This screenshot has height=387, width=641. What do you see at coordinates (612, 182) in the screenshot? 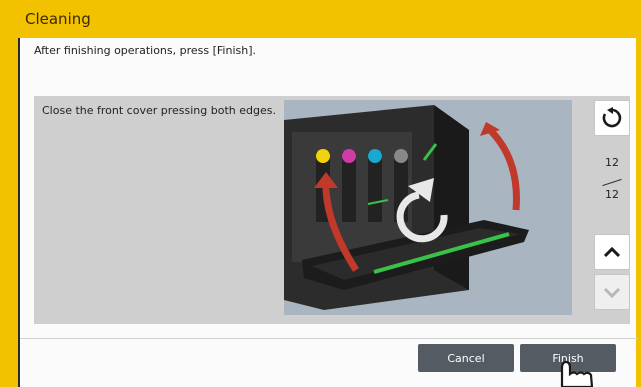
I see `page-separator` at bounding box center [612, 182].